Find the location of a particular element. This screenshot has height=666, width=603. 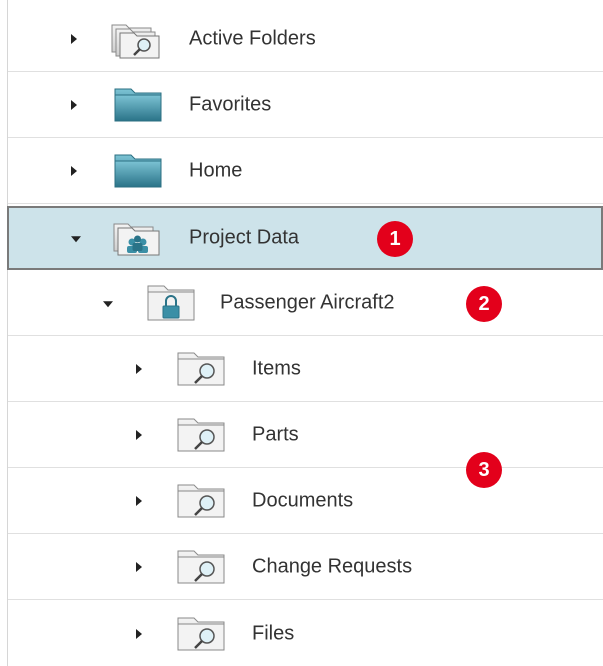

tree-item-label: Home is located at coordinates (216, 170).